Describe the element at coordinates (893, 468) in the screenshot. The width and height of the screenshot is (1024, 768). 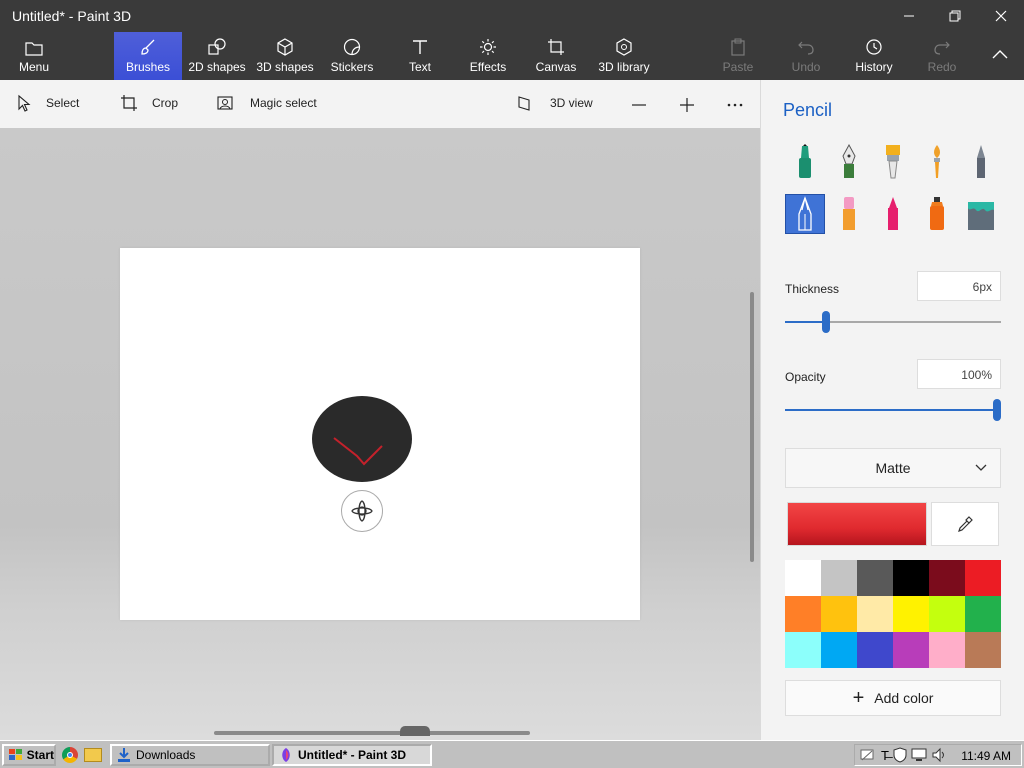
I see `finish-dropdown: Matte` at that location.